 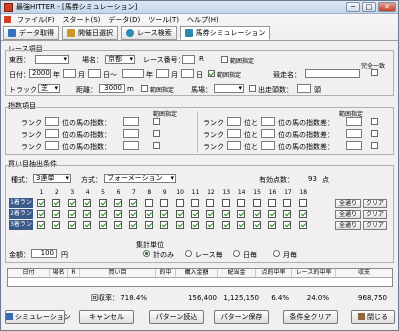 What do you see at coordinates (200, 277) in the screenshot?
I see `result-table: 日付 場名 R 買い目 的中 購入金額 配当金 点的中率 レース的中率 収支` at bounding box center [200, 277].